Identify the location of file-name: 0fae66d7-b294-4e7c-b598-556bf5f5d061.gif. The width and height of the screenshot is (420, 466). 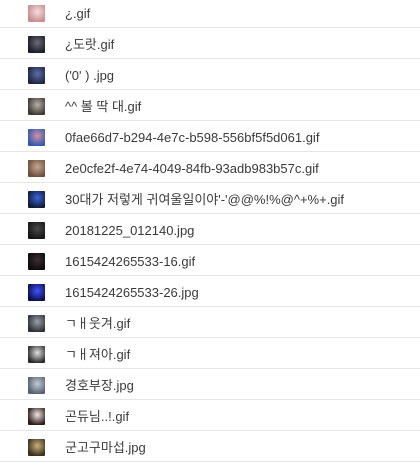
(192, 137).